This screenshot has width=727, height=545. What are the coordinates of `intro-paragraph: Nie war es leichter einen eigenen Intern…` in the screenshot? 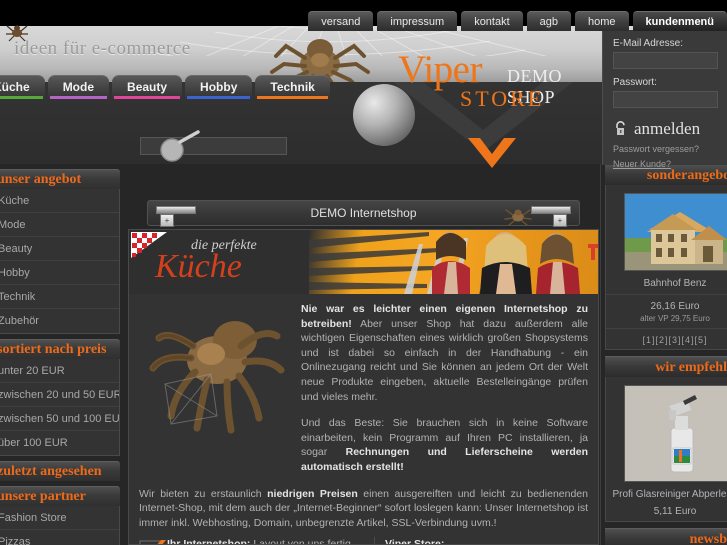 It's located at (444, 353).